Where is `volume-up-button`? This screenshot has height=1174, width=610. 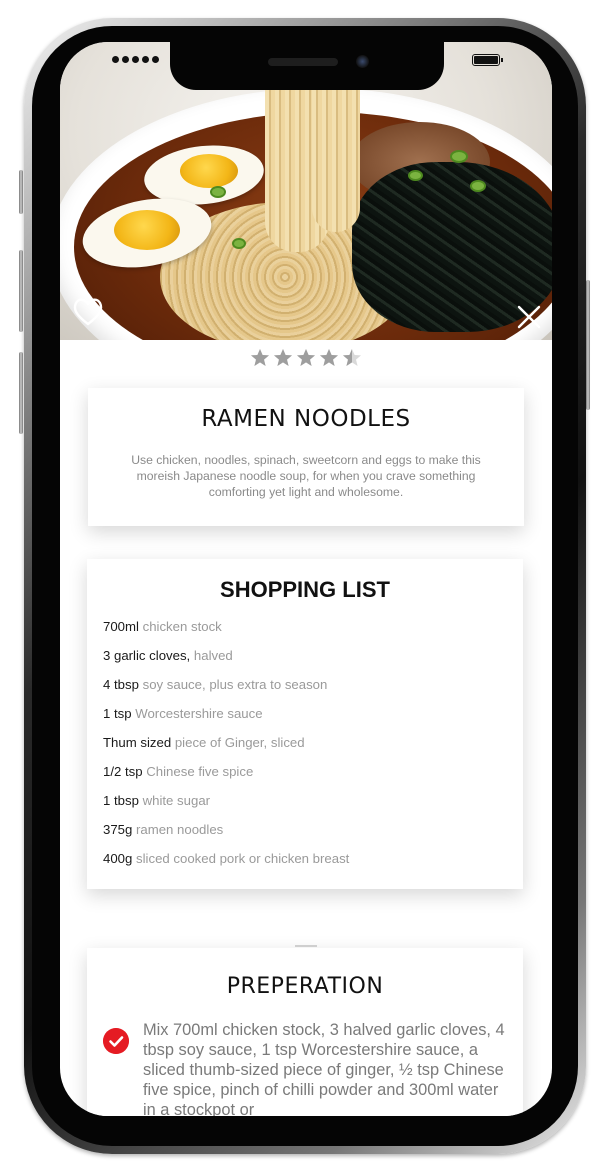
volume-up-button is located at coordinates (21, 291).